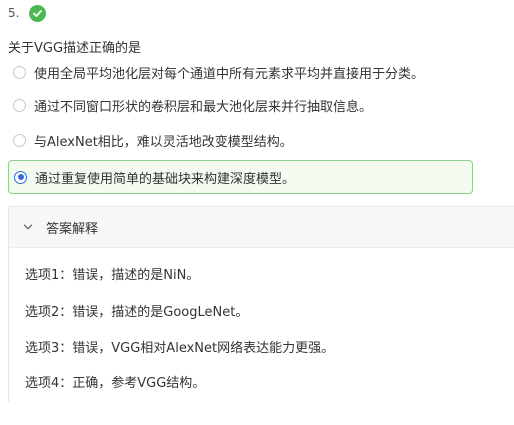 This screenshot has height=425, width=514. I want to click on question-title: 关于VGG描述正确的是, so click(75, 48).